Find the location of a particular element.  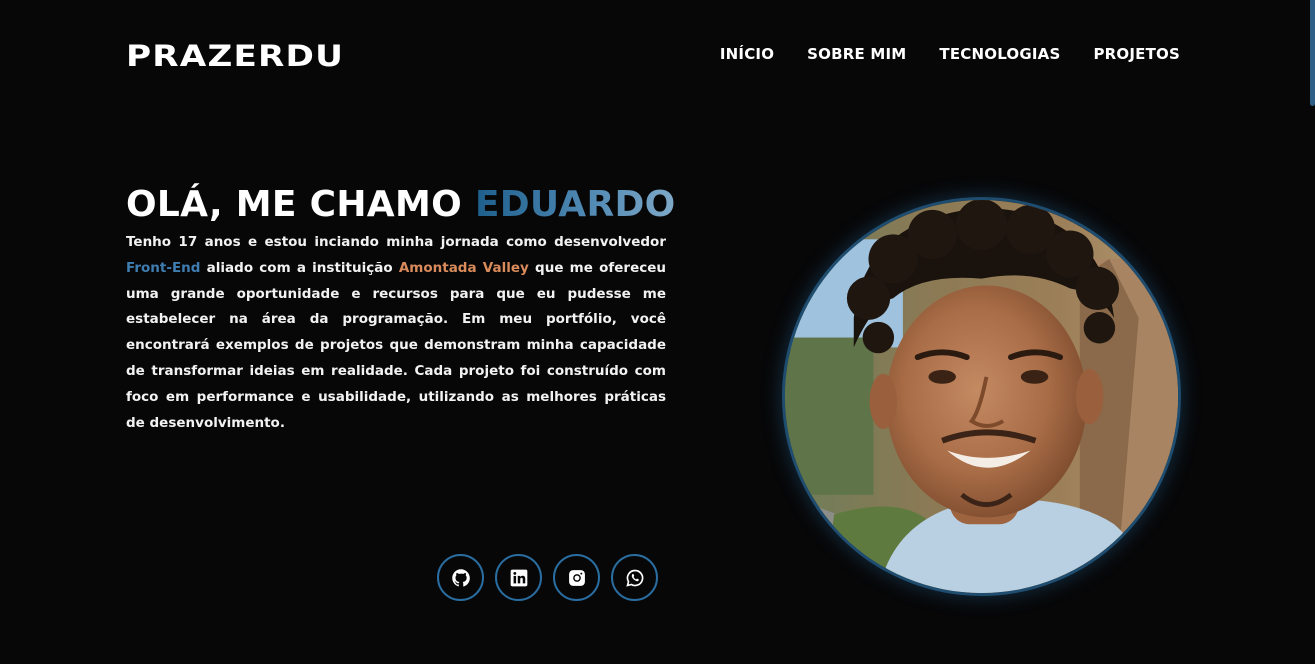

linkedin-icon is located at coordinates (518, 577).